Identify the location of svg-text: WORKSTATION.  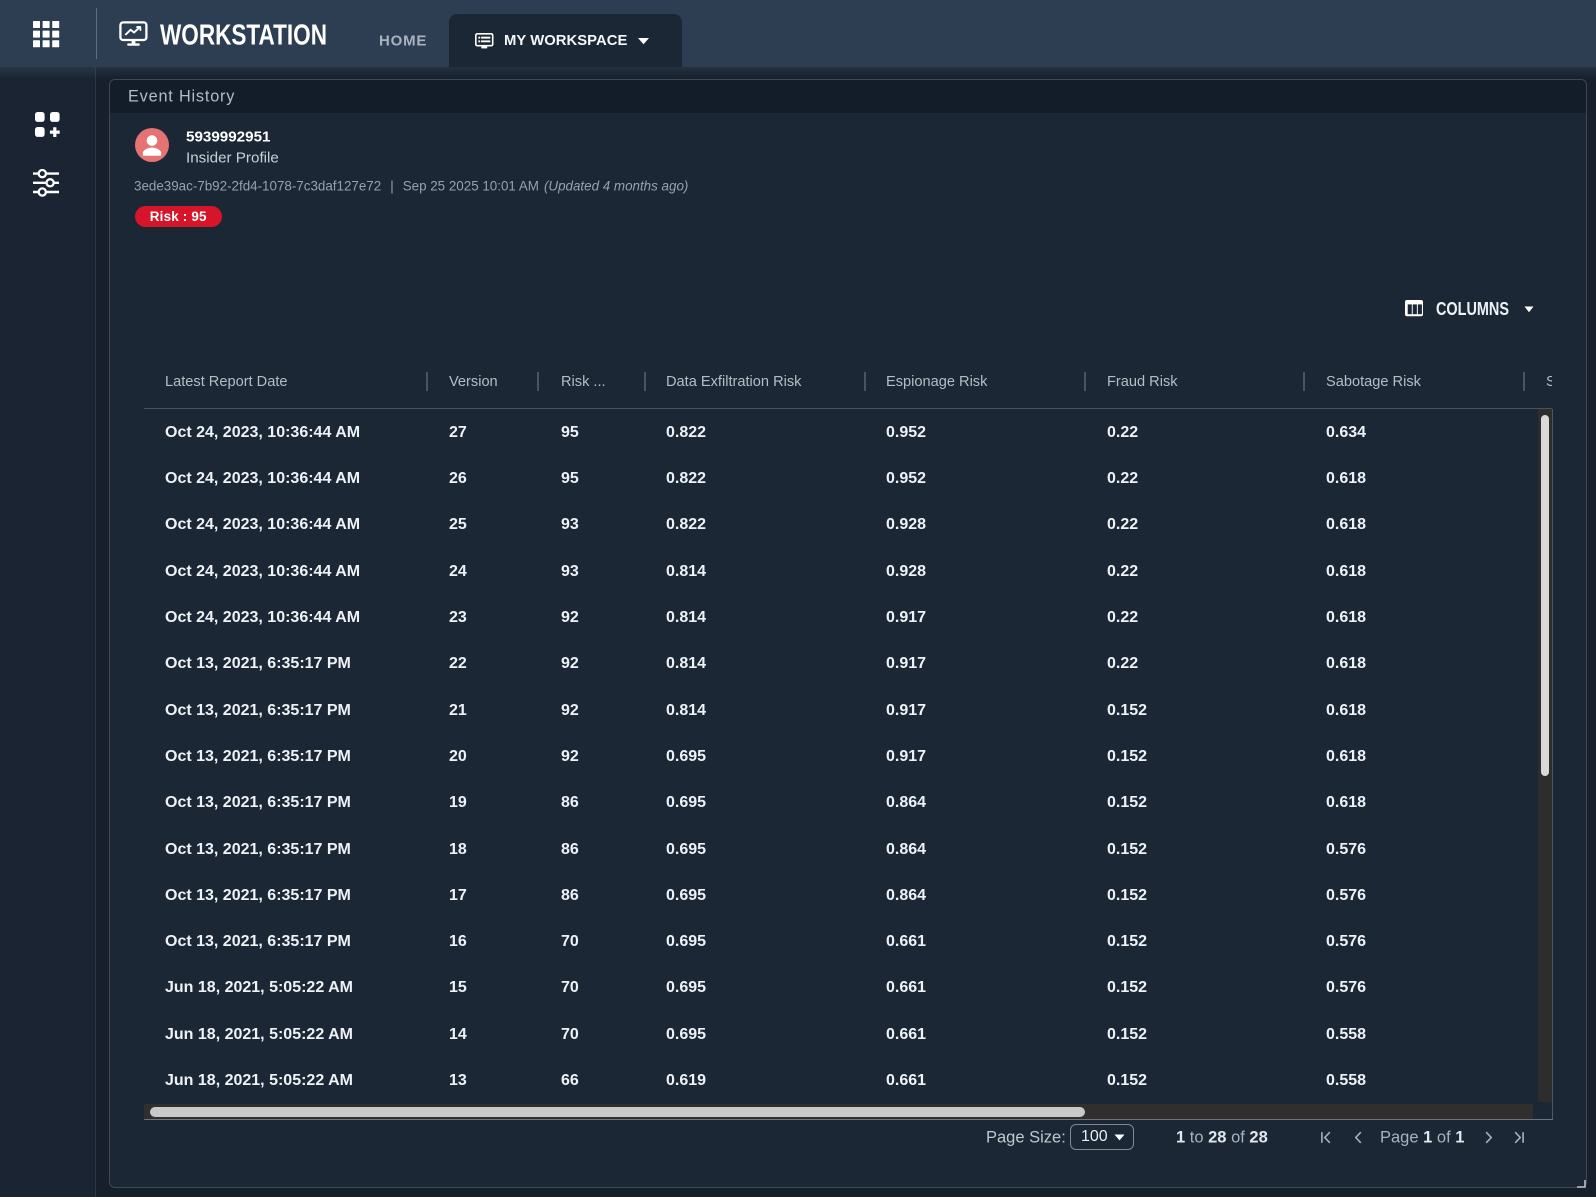
(243, 36).